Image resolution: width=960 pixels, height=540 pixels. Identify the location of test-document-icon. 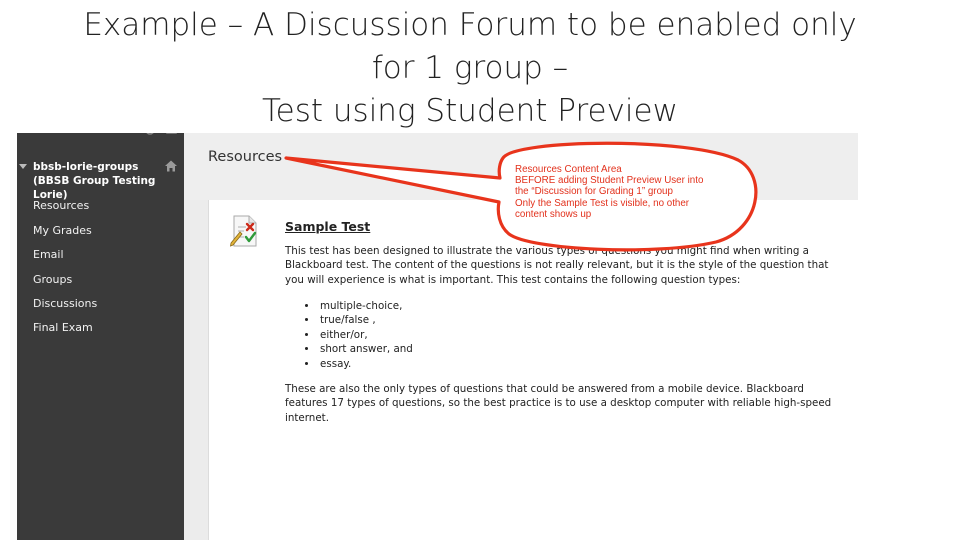
(243, 231).